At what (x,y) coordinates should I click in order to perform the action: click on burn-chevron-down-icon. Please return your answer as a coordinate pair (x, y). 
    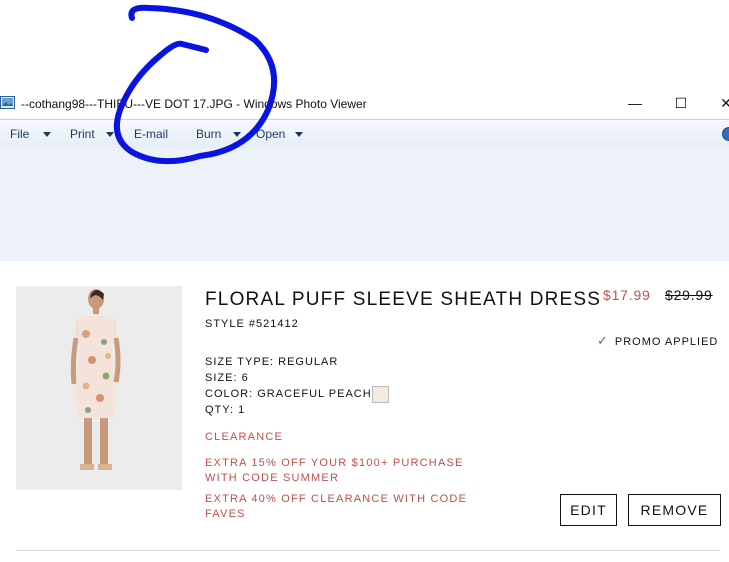
    Looking at the image, I should click on (237, 134).